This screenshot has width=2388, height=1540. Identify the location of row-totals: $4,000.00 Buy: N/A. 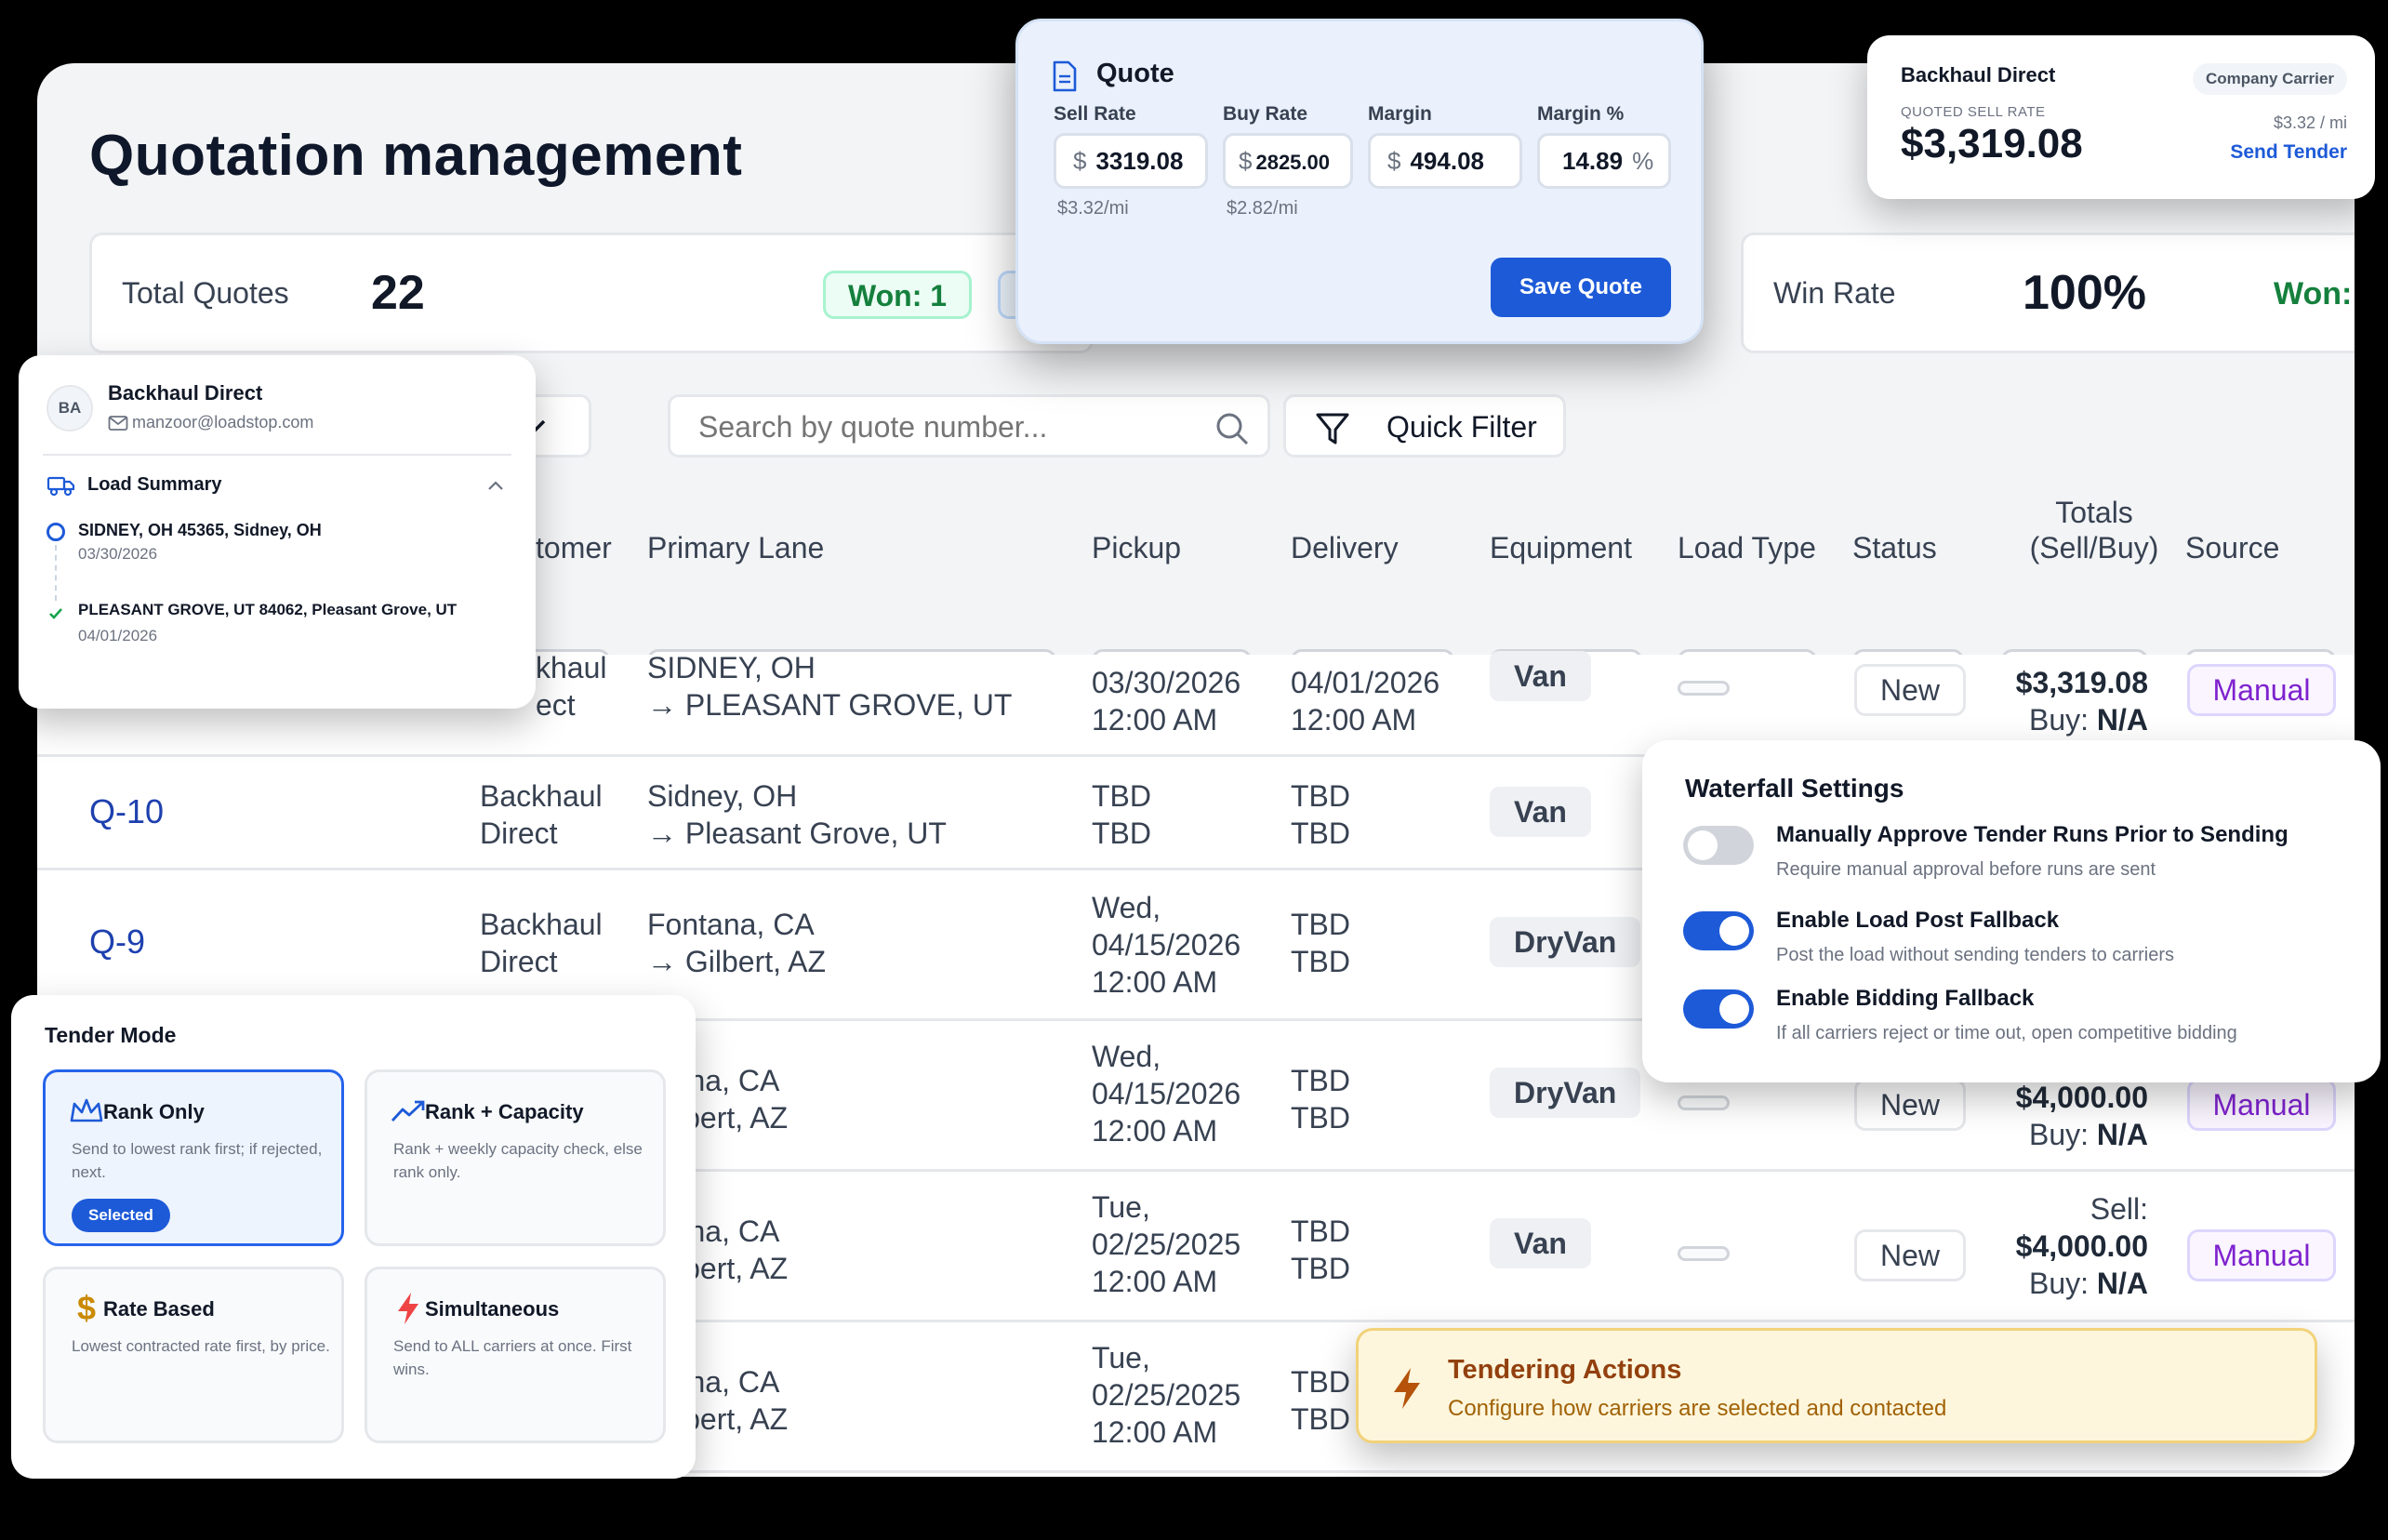
(2081, 1116).